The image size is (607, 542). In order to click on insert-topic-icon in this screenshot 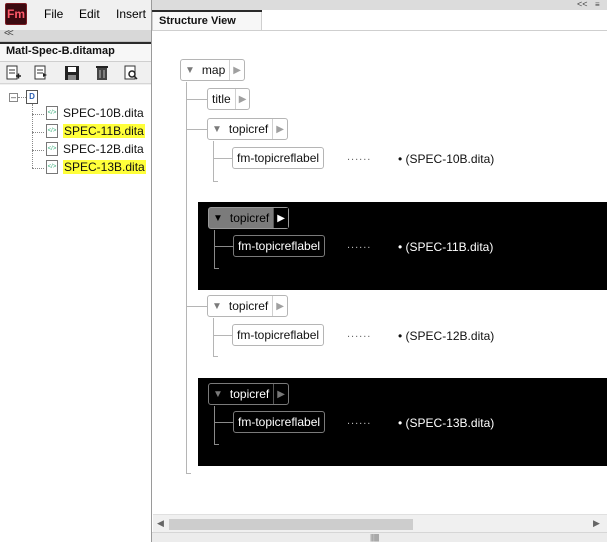, I will do `click(42, 73)`.